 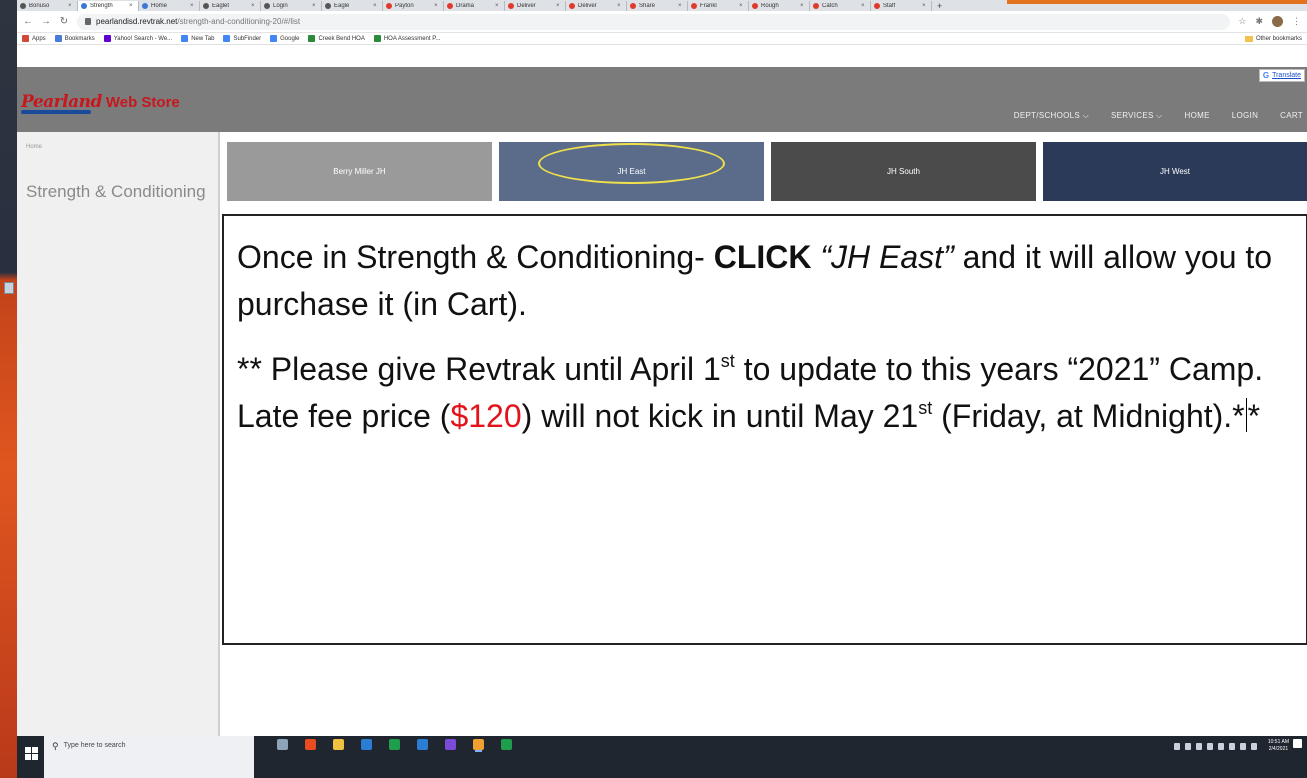 What do you see at coordinates (1296, 21) in the screenshot?
I see `menu-icon: ⋮` at bounding box center [1296, 21].